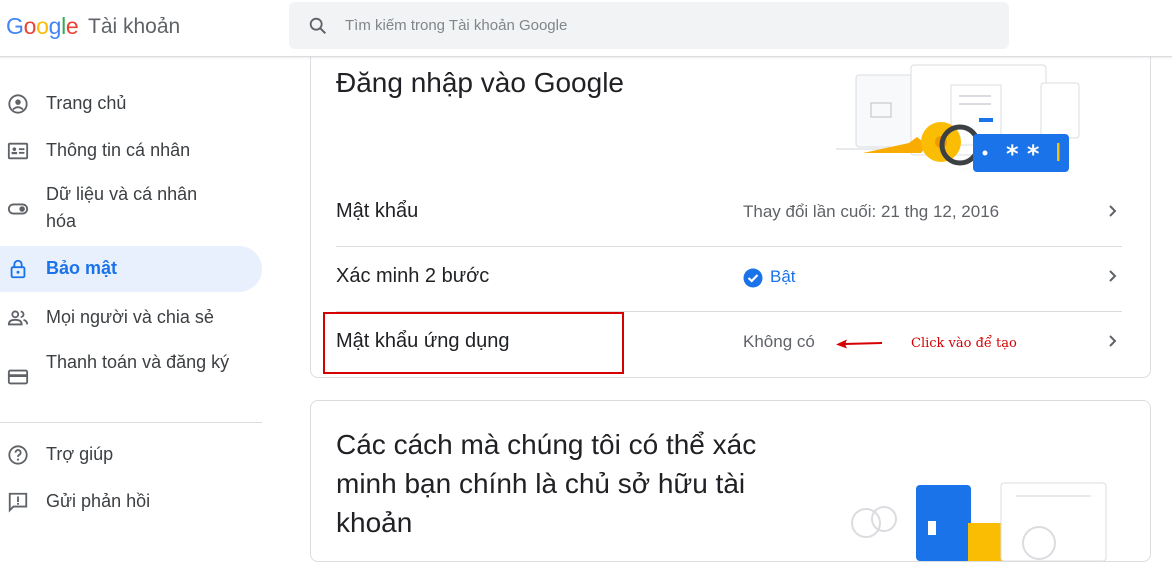 The height and width of the screenshot is (562, 1172). Describe the element at coordinates (18, 104) in the screenshot. I see `account-circle-icon` at that location.